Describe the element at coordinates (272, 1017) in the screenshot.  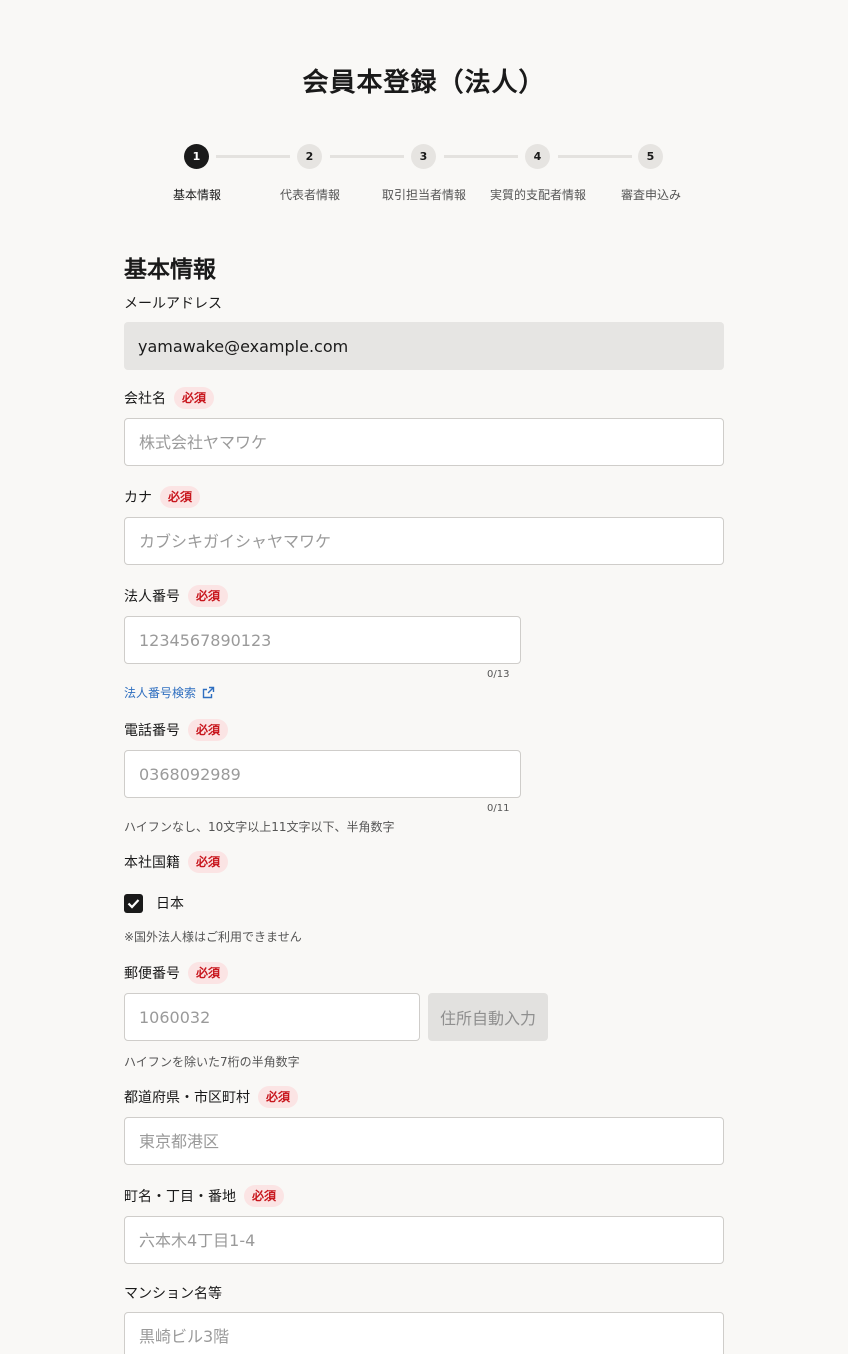
I see `postal-code-input` at that location.